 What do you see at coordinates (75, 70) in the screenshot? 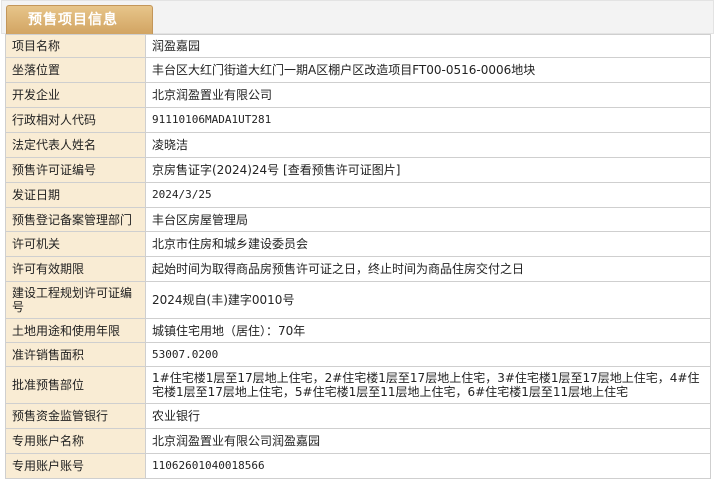
I see `row-label: 坐落位置` at bounding box center [75, 70].